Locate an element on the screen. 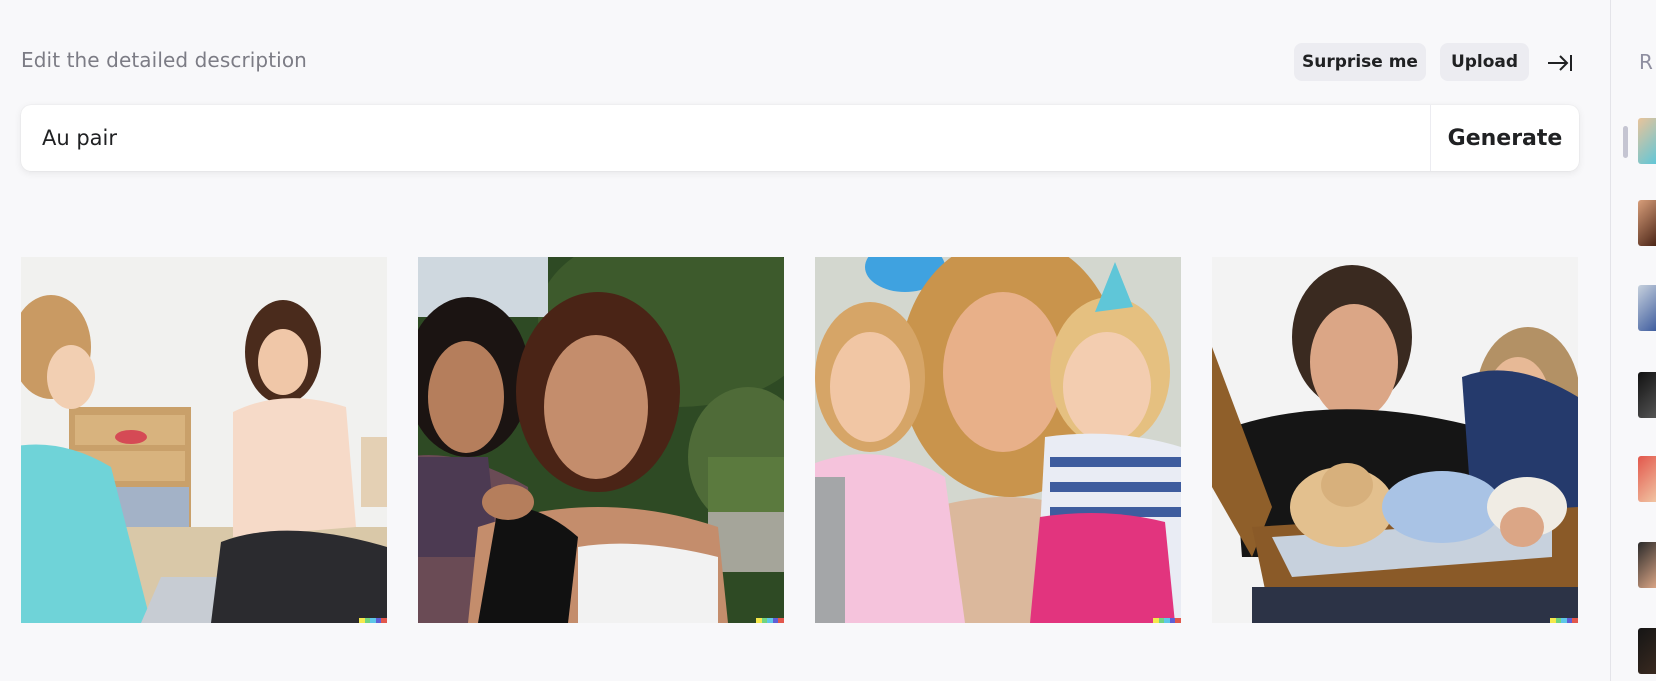 The height and width of the screenshot is (681, 1656). surprise-me-button: Surprise me is located at coordinates (1360, 62).